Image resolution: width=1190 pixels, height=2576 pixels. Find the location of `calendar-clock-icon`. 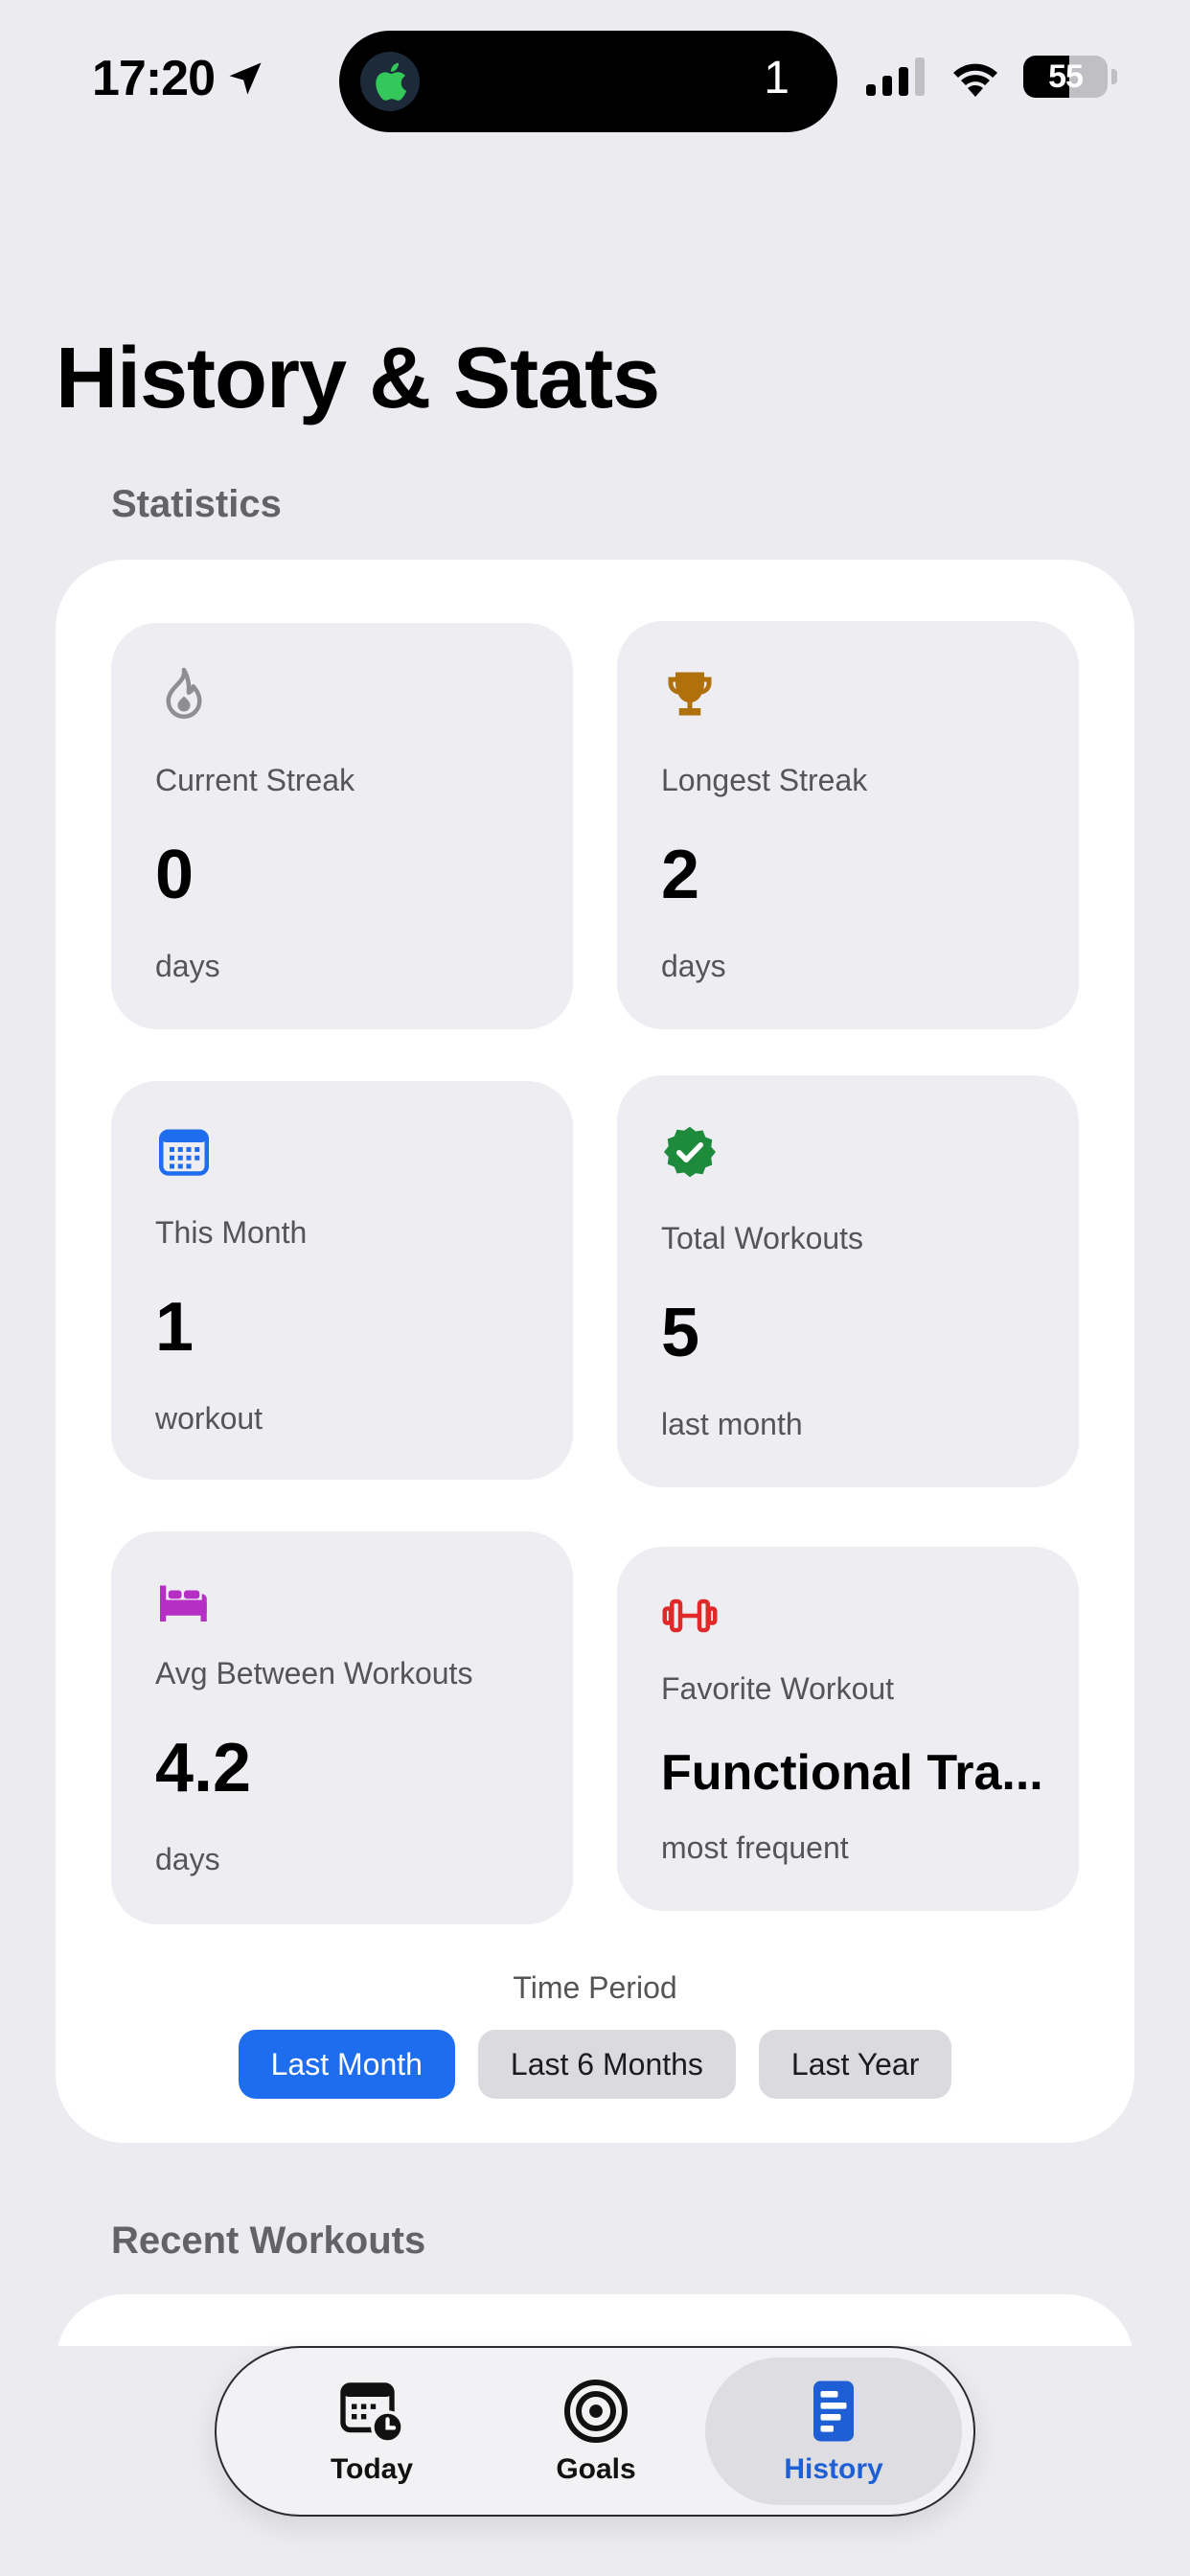

calendar-clock-icon is located at coordinates (372, 2413).